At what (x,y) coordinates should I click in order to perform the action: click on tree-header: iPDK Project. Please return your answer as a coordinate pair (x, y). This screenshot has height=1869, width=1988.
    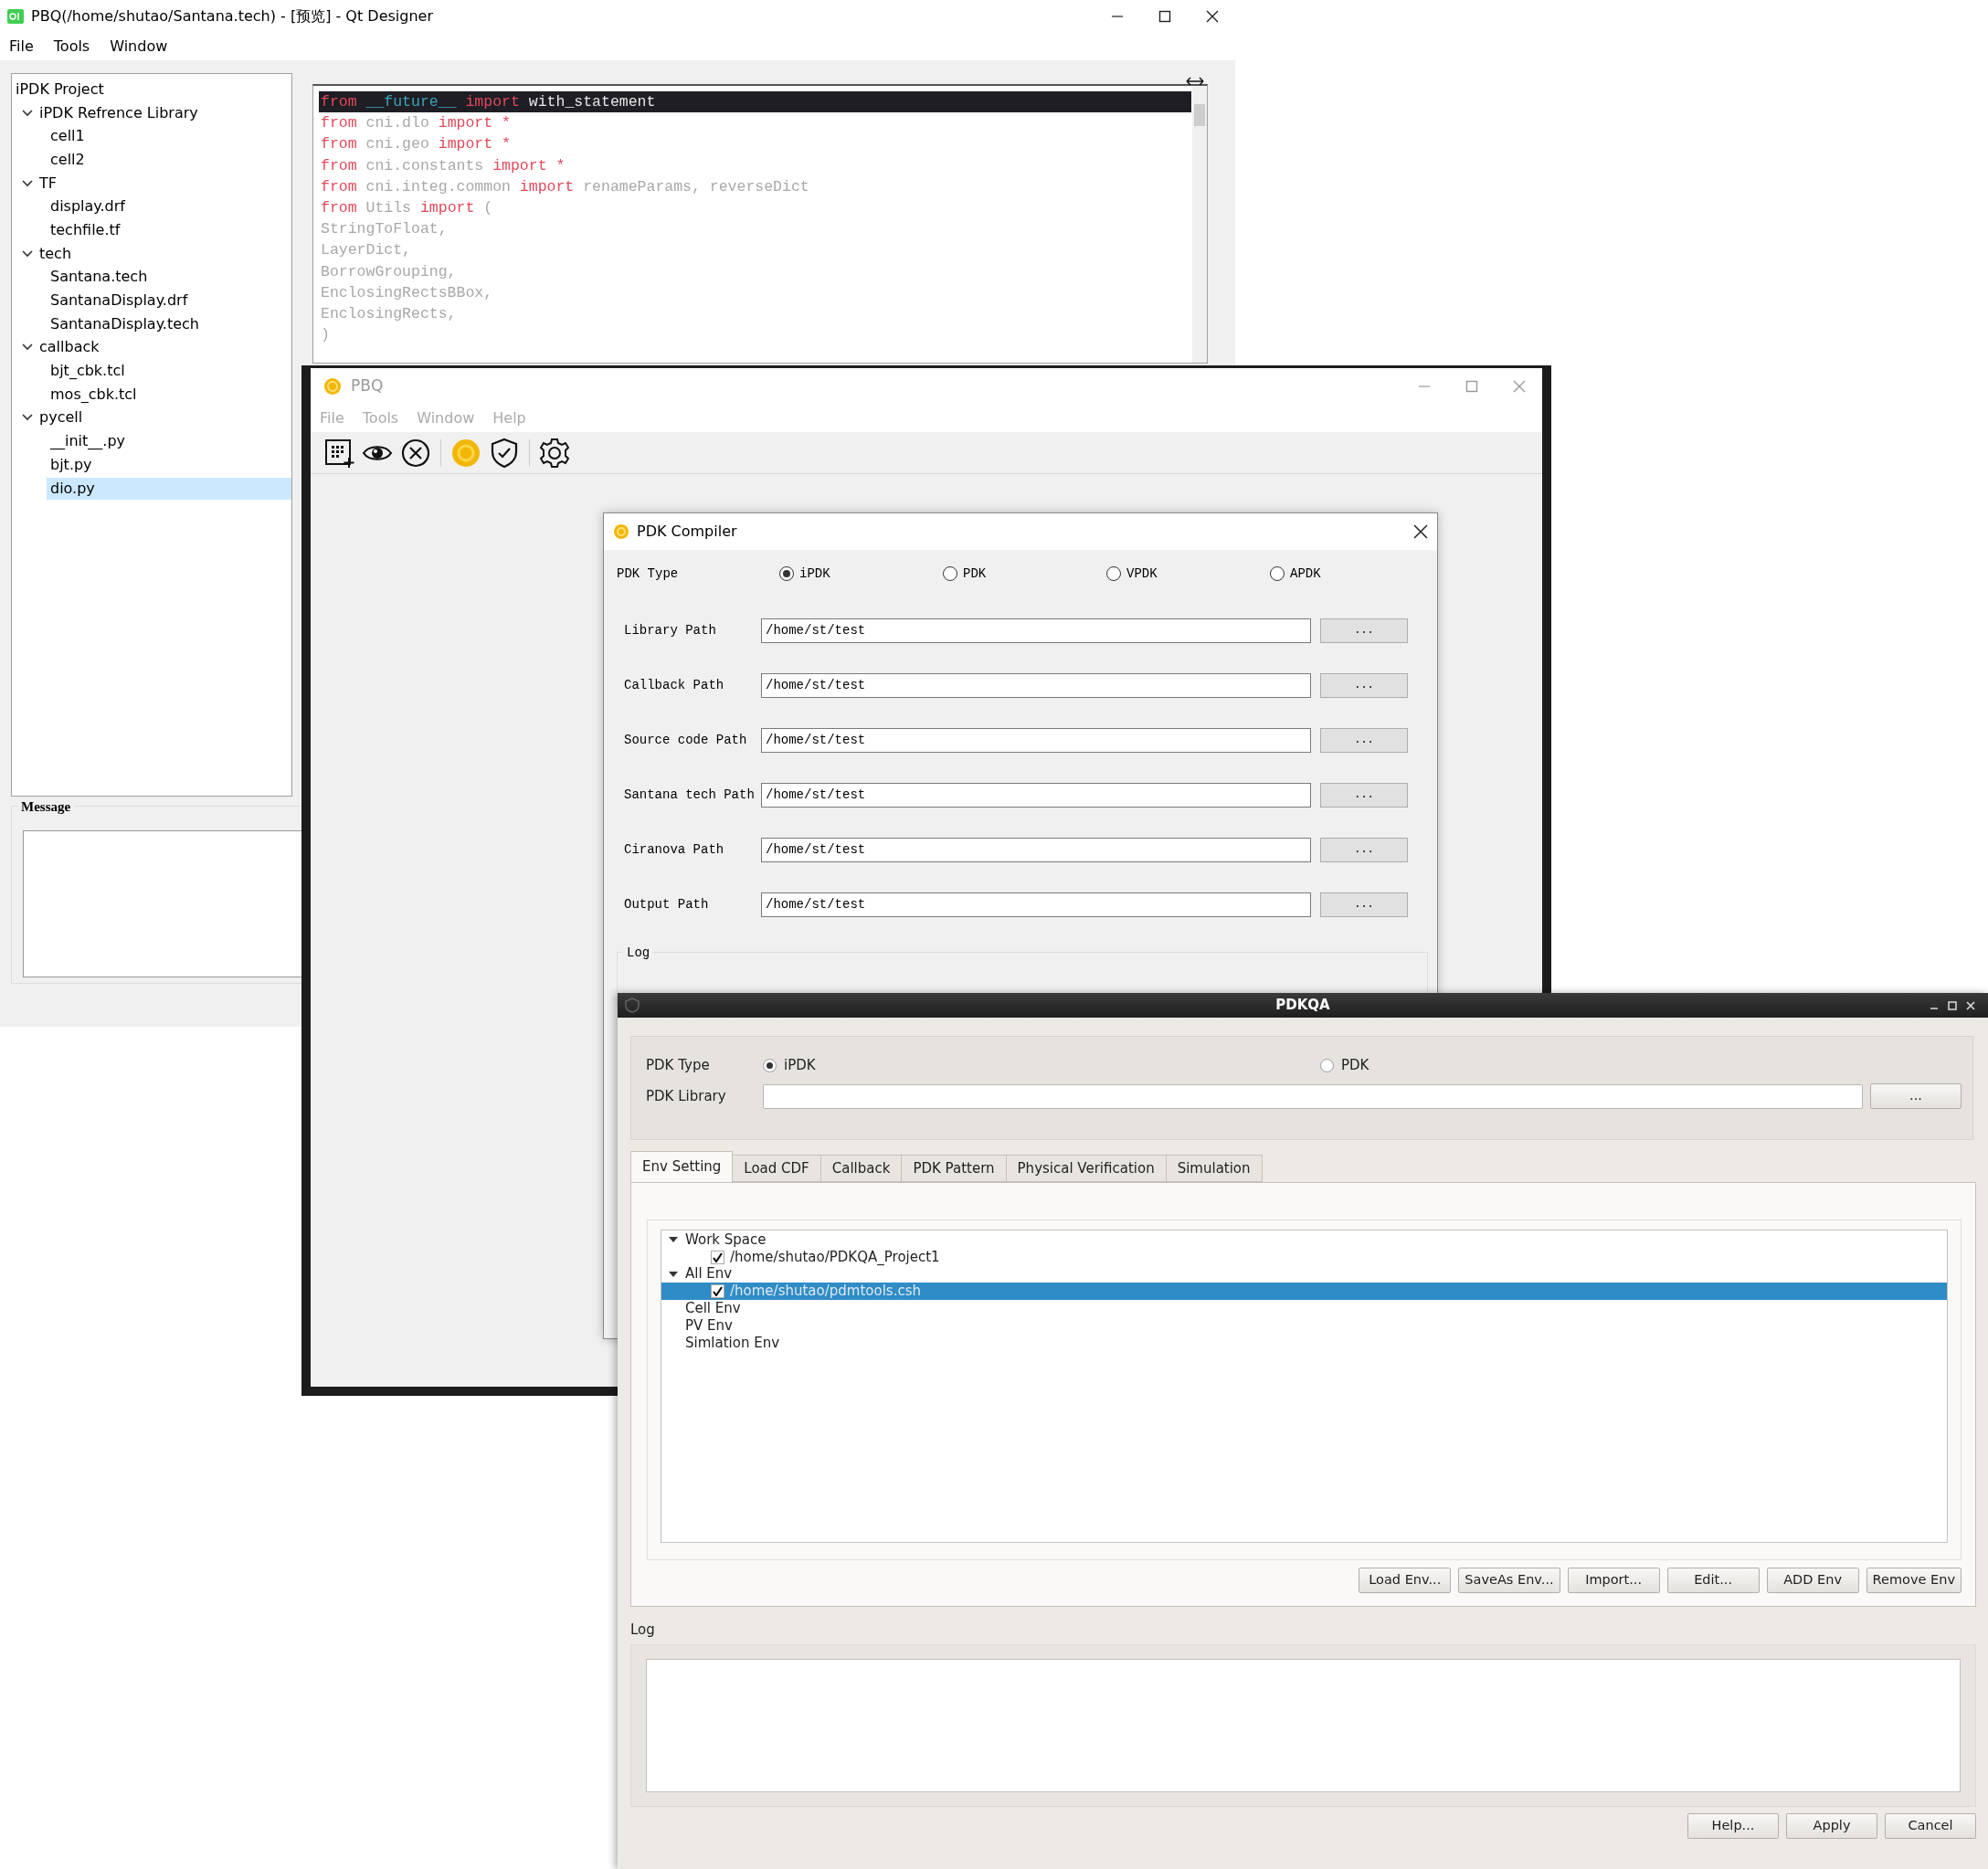
    Looking at the image, I should click on (60, 89).